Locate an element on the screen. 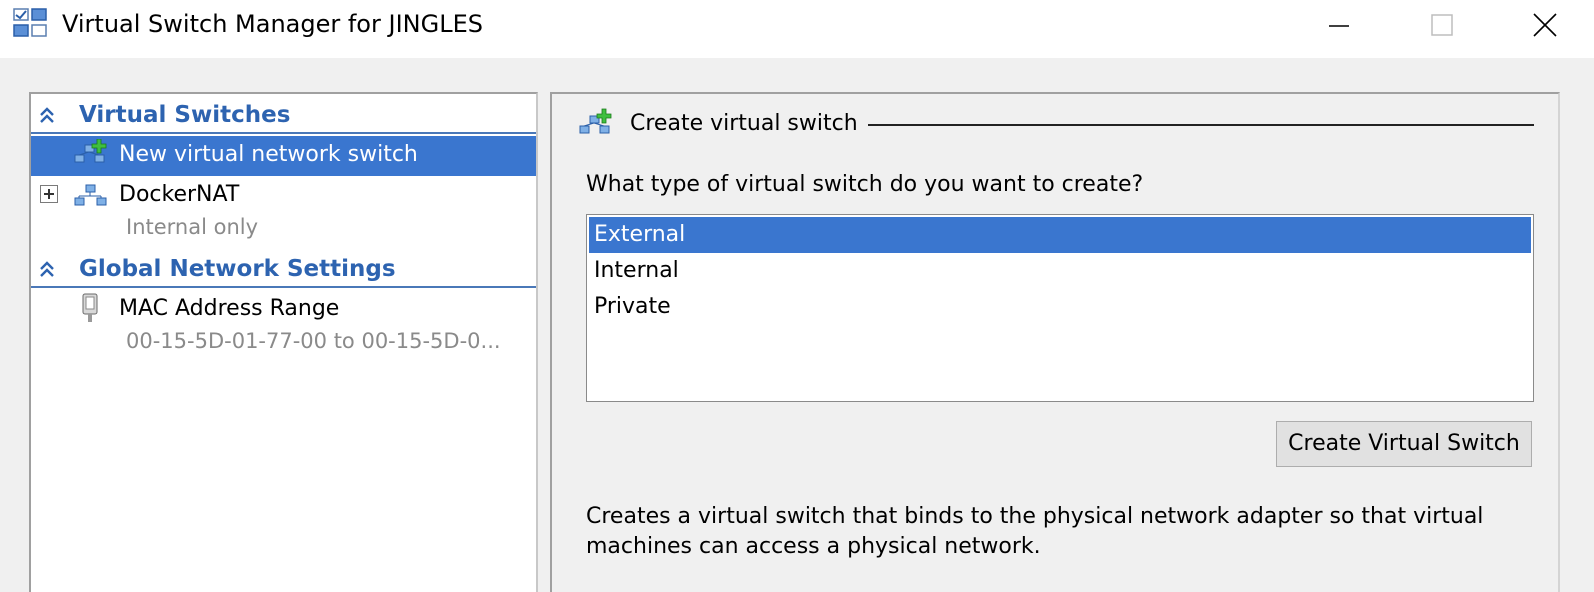 The image size is (1594, 592). group-header: Create virtual switch is located at coordinates (1058, 125).